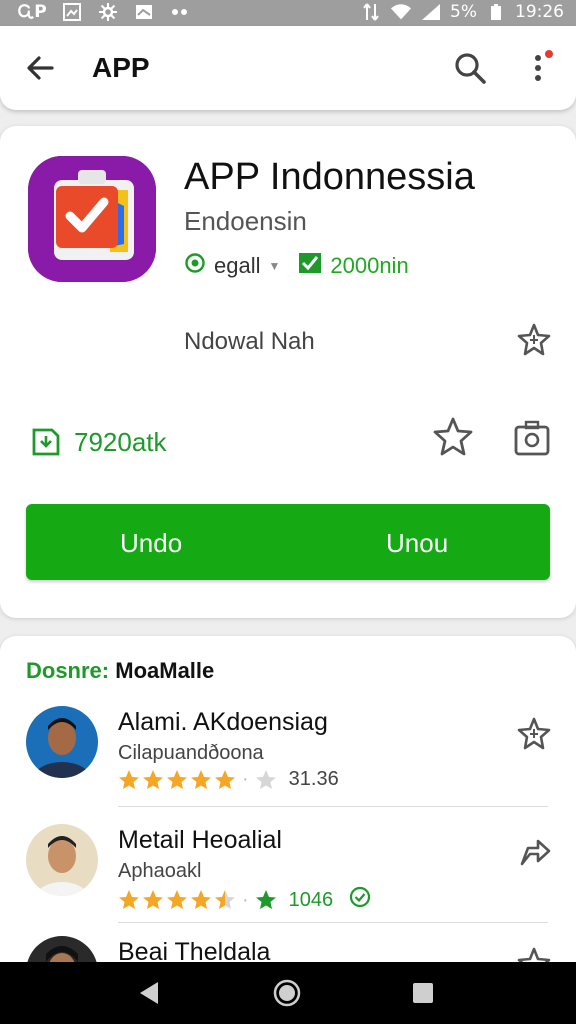  I want to click on battery-level: 5%, so click(463, 12).